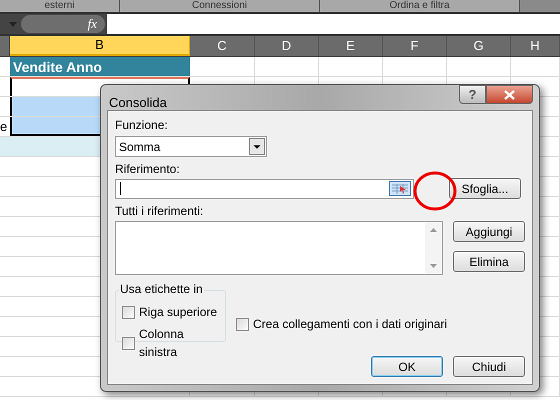 The image size is (560, 400). What do you see at coordinates (489, 231) in the screenshot?
I see `add-button: Aggiungi` at bounding box center [489, 231].